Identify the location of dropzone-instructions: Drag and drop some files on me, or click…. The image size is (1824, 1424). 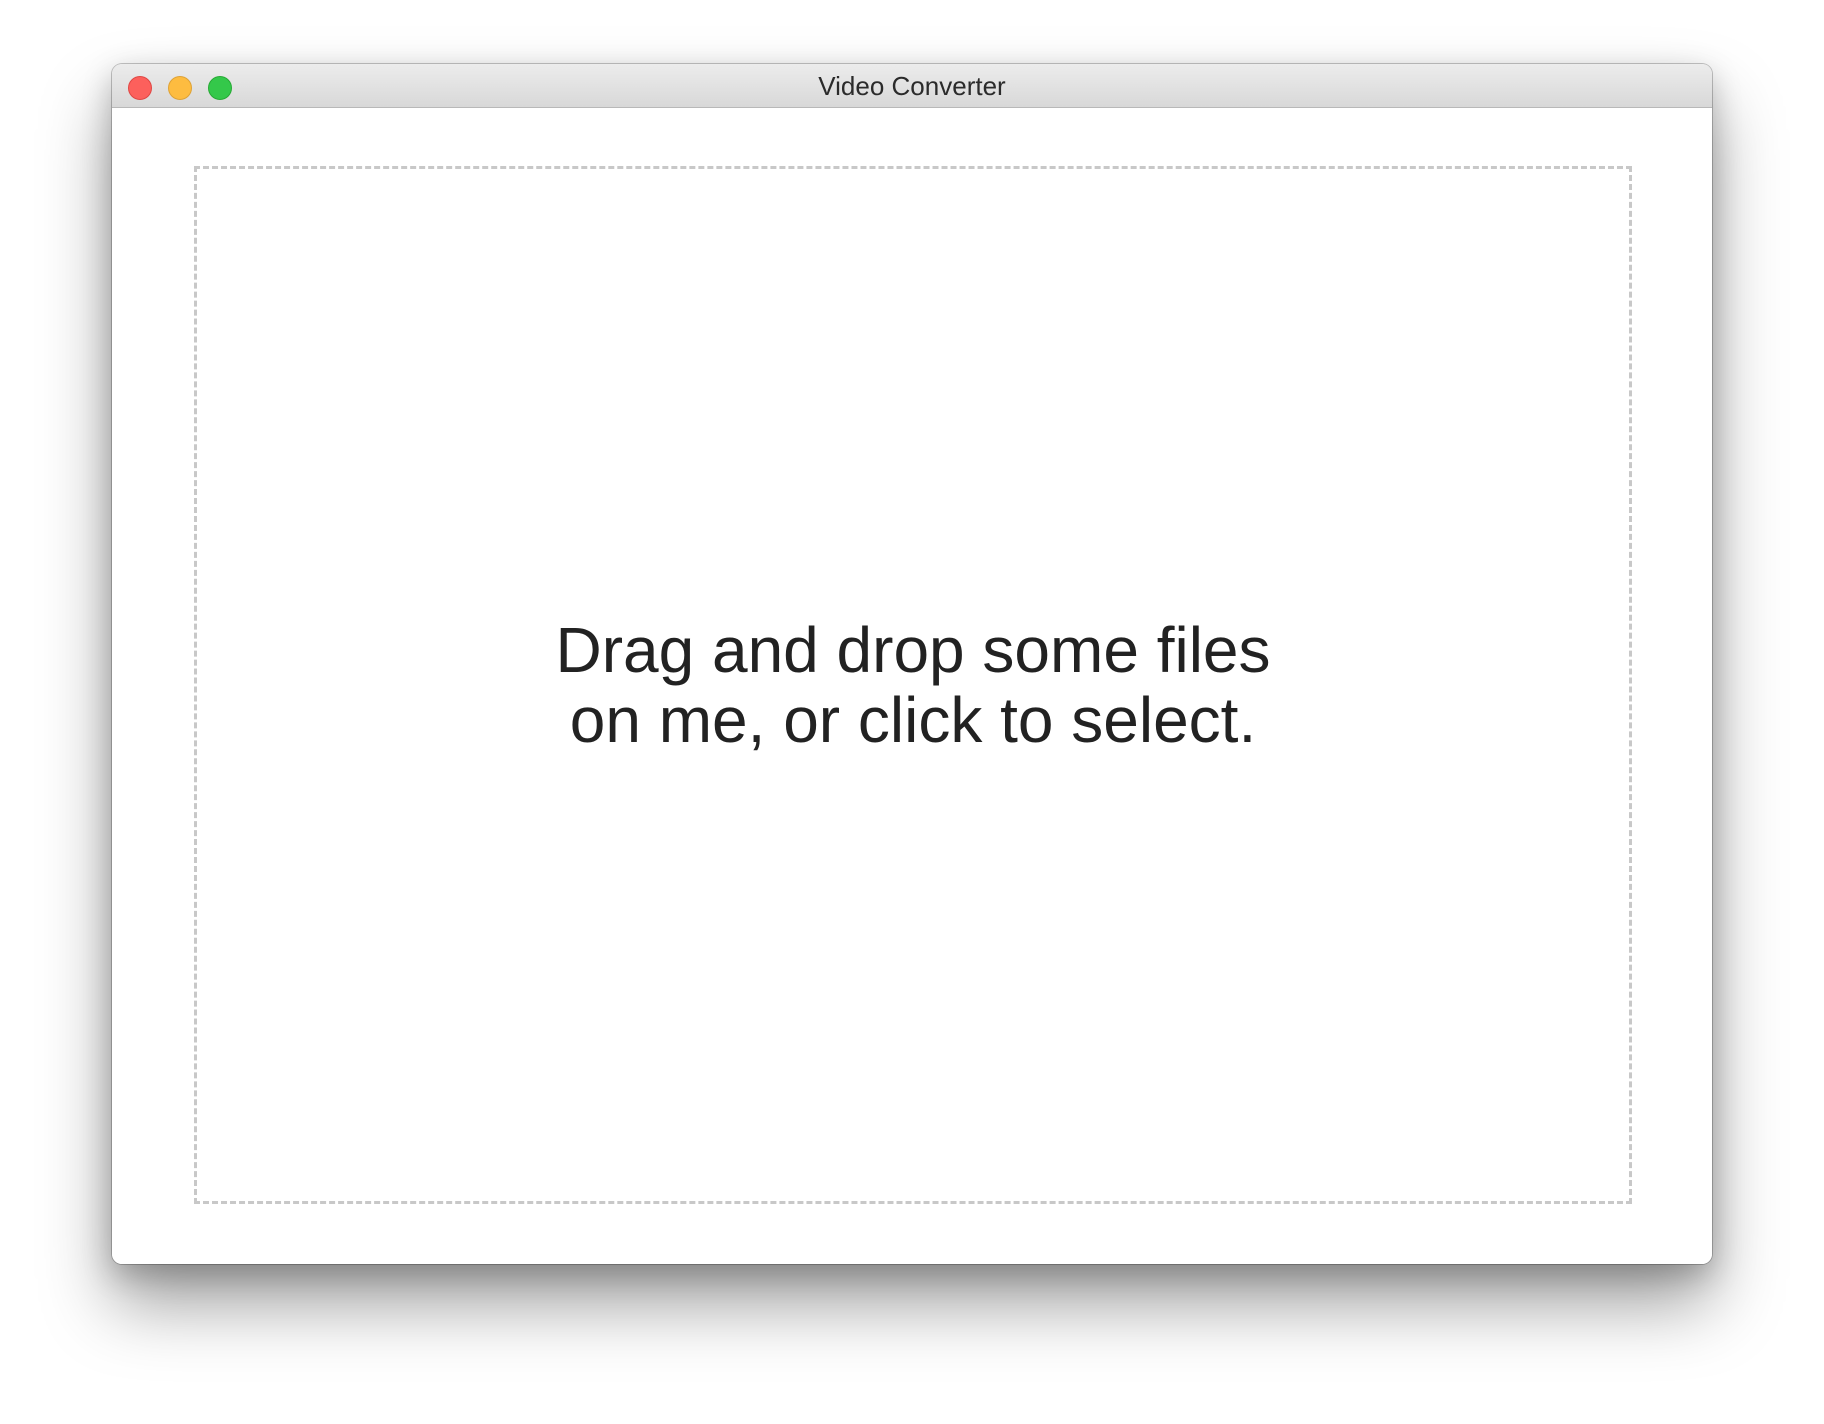
(913, 685).